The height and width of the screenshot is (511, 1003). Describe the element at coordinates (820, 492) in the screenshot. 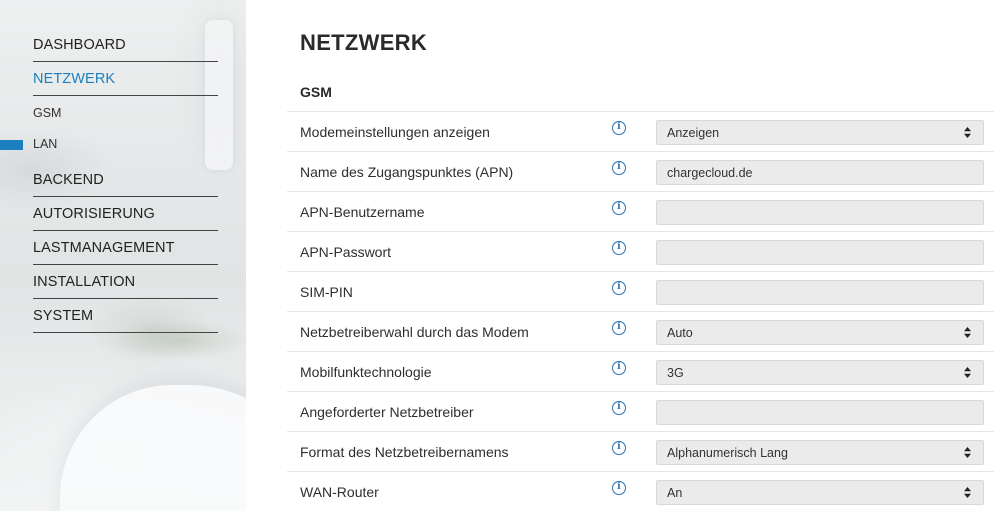

I see `select-field: An` at that location.